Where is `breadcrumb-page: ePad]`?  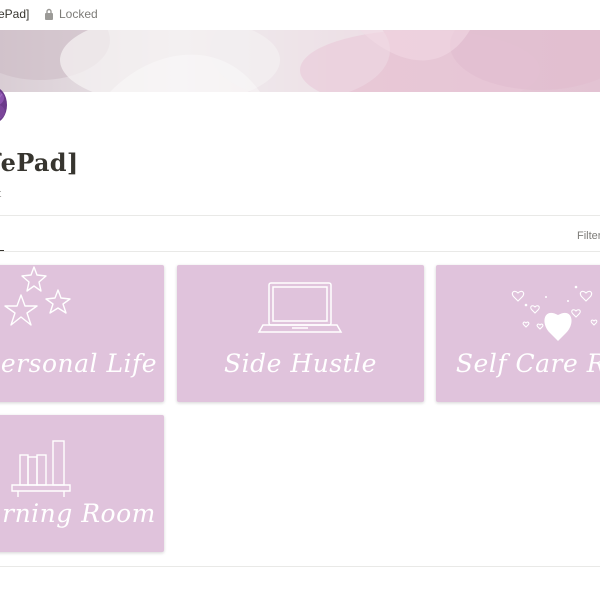
breadcrumb-page: ePad] is located at coordinates (14, 14).